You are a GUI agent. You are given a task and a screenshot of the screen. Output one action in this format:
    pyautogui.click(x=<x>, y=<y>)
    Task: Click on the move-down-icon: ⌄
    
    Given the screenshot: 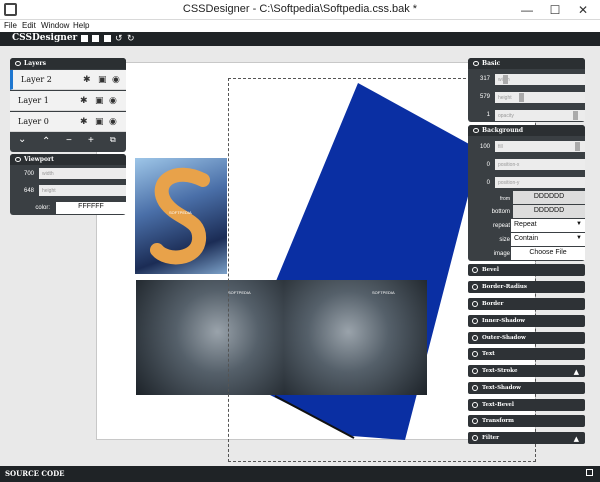 What is the action you would take?
    pyautogui.click(x=22, y=139)
    